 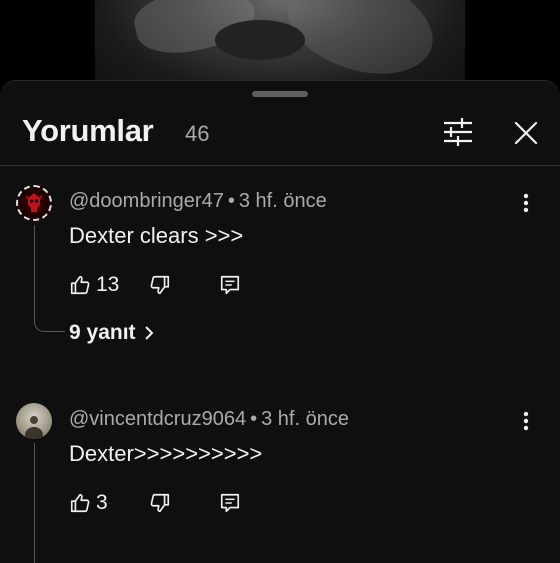 I want to click on comment-meta: @doombringer47 • 3 hf. önce, so click(x=198, y=201).